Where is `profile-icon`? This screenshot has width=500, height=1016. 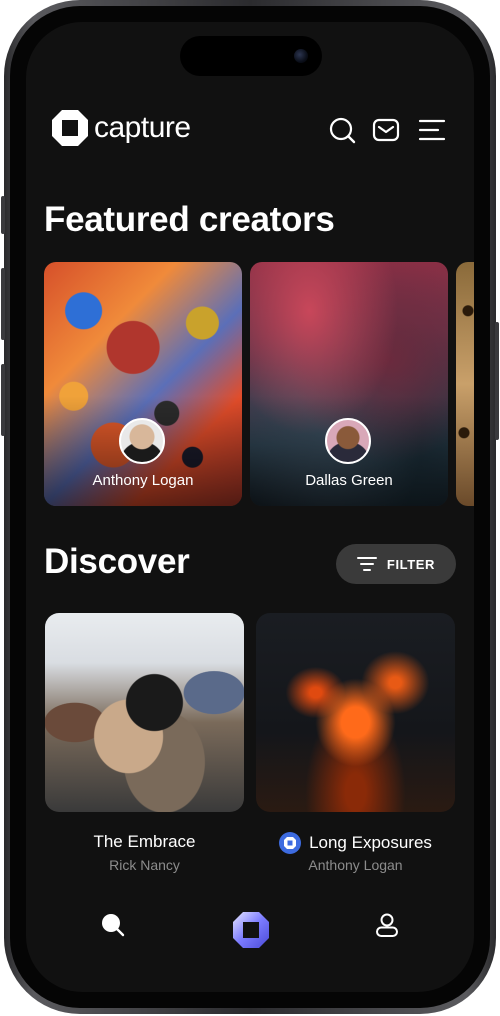 profile-icon is located at coordinates (387, 925).